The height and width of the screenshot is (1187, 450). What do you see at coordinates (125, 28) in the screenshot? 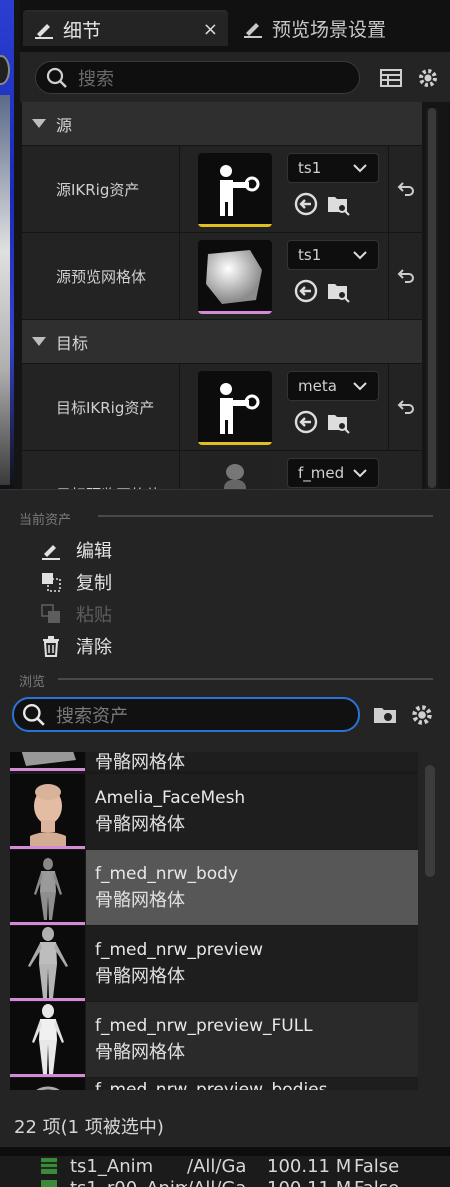
I see `tab-details: 细节 ×` at bounding box center [125, 28].